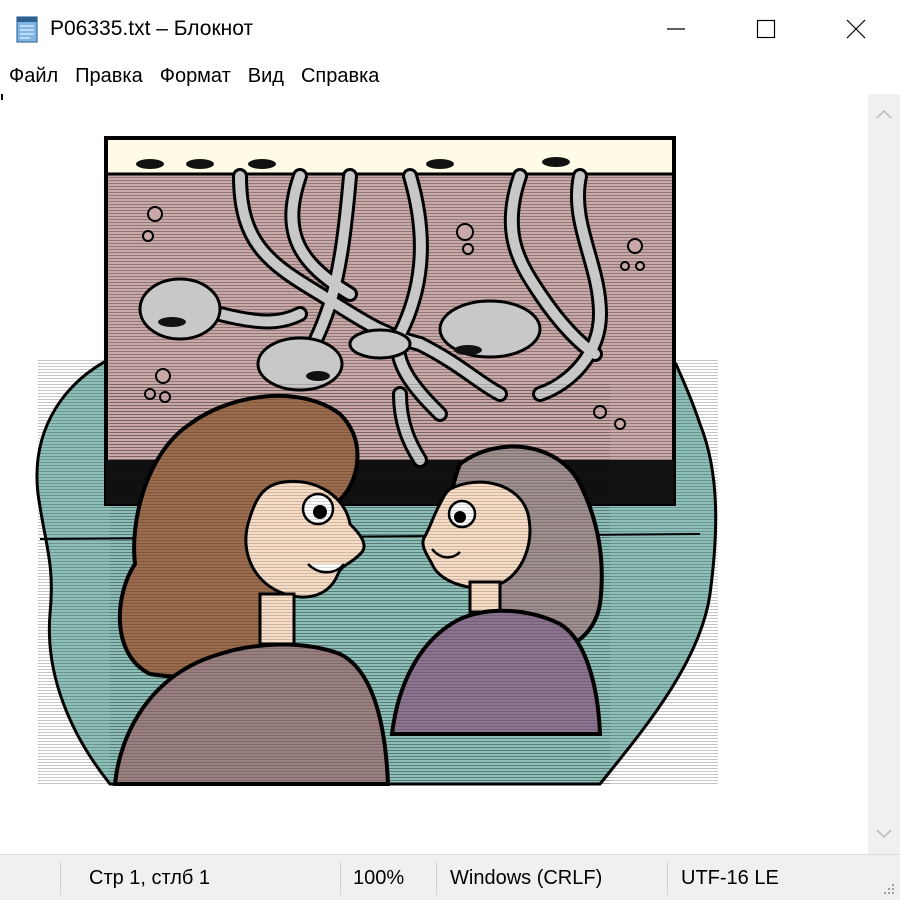 The width and height of the screenshot is (900, 900). Describe the element at coordinates (526, 878) in the screenshot. I see `line-endings: Windows (CRLF)` at that location.